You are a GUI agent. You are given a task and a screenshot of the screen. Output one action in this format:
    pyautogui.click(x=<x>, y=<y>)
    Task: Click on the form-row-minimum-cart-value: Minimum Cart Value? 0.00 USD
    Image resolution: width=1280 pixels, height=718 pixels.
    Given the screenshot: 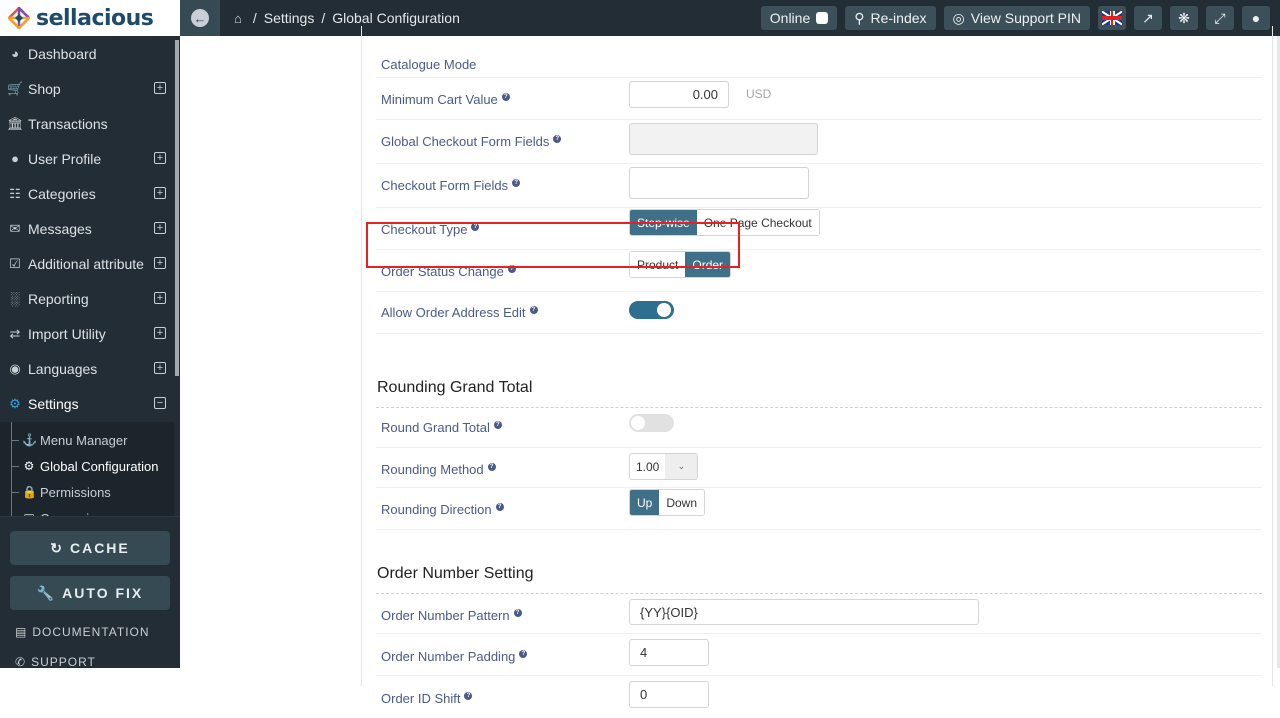 What is the action you would take?
    pyautogui.click(x=819, y=99)
    